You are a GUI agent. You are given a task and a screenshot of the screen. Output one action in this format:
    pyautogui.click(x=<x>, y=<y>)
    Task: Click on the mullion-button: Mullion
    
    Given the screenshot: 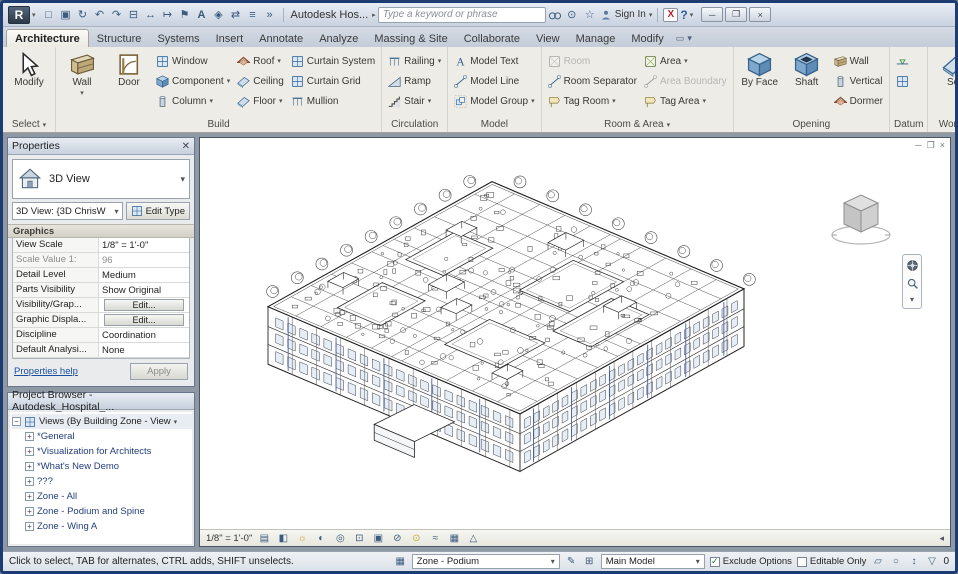 What is the action you would take?
    pyautogui.click(x=333, y=101)
    